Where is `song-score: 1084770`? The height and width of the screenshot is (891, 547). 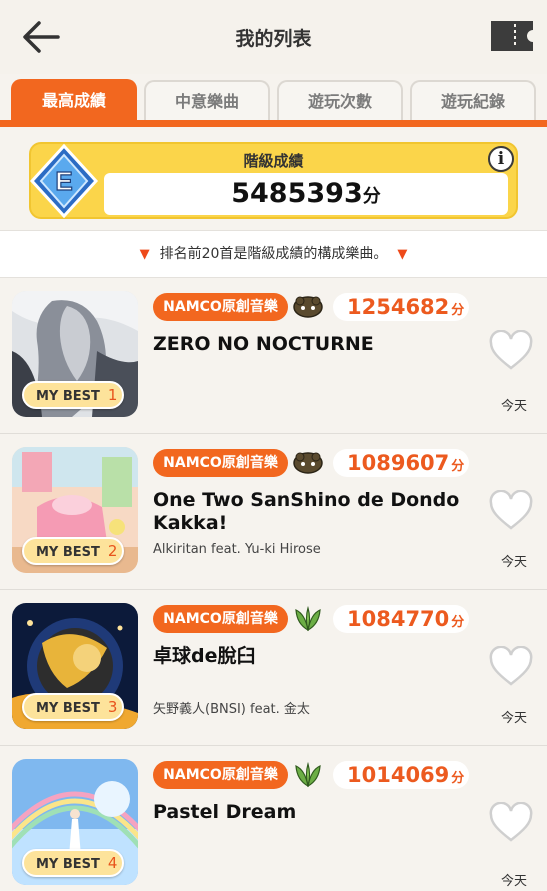
song-score: 1084770 is located at coordinates (398, 619).